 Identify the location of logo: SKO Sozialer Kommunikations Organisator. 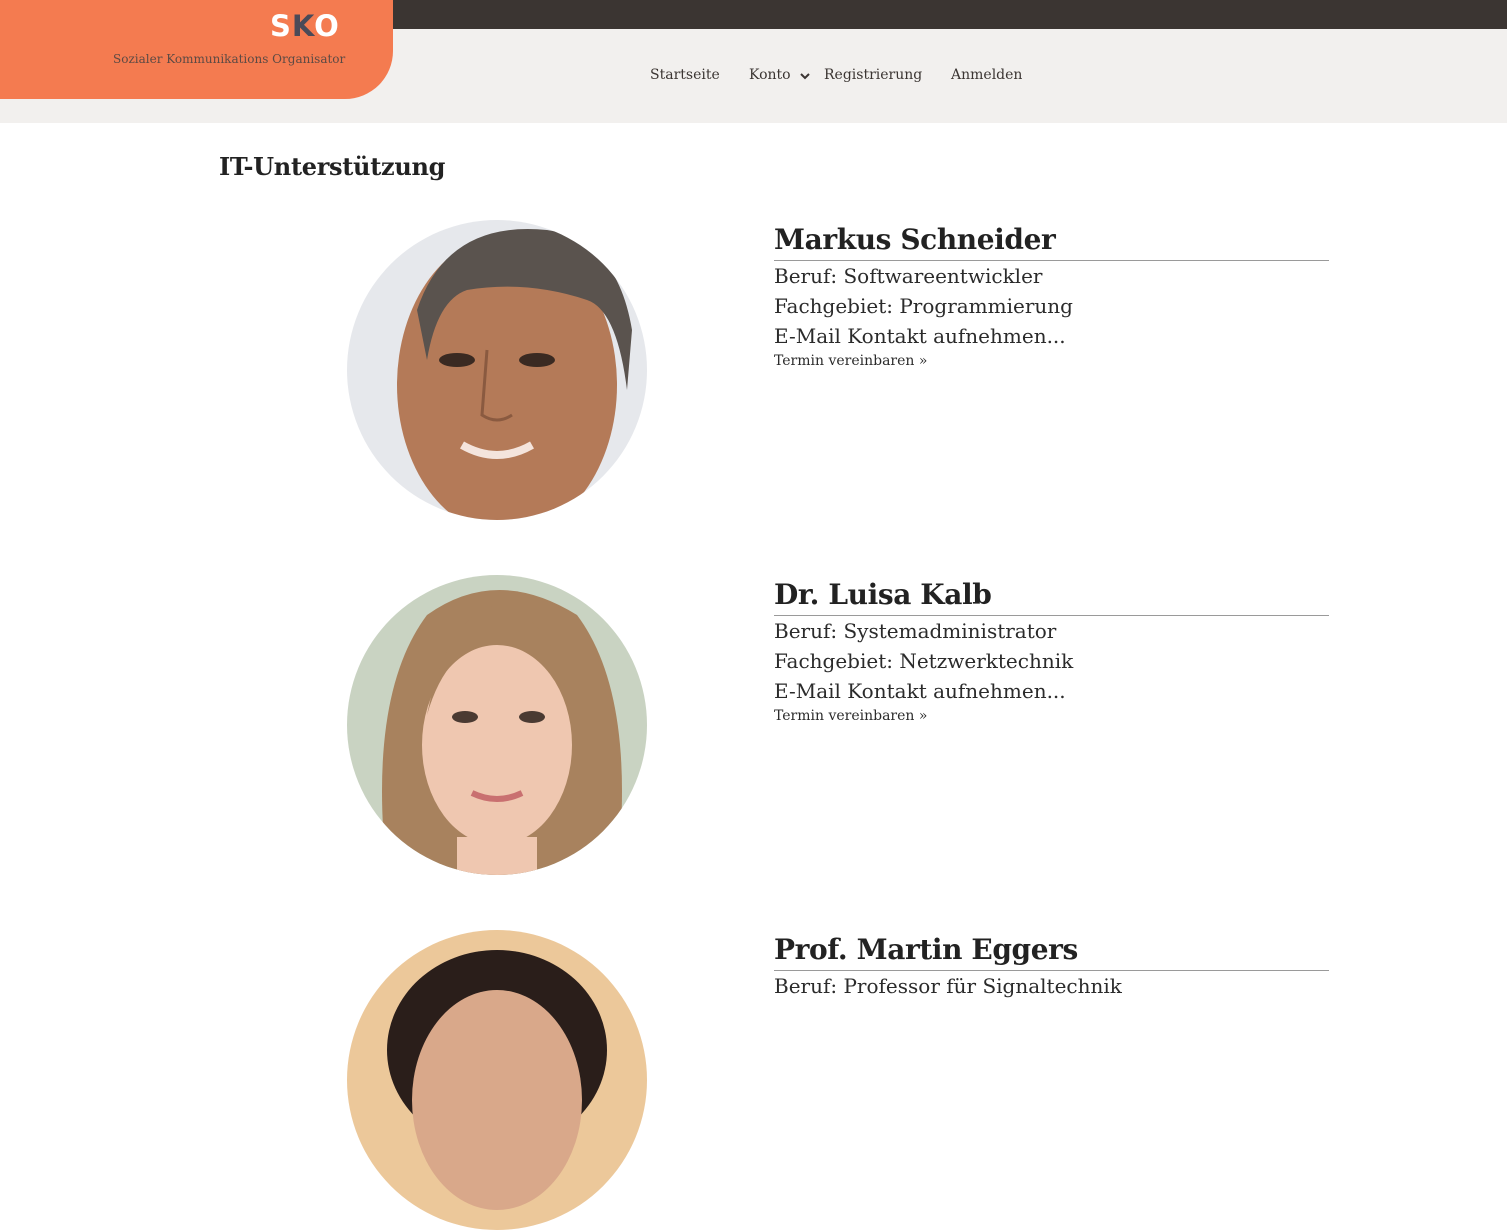
(196, 49).